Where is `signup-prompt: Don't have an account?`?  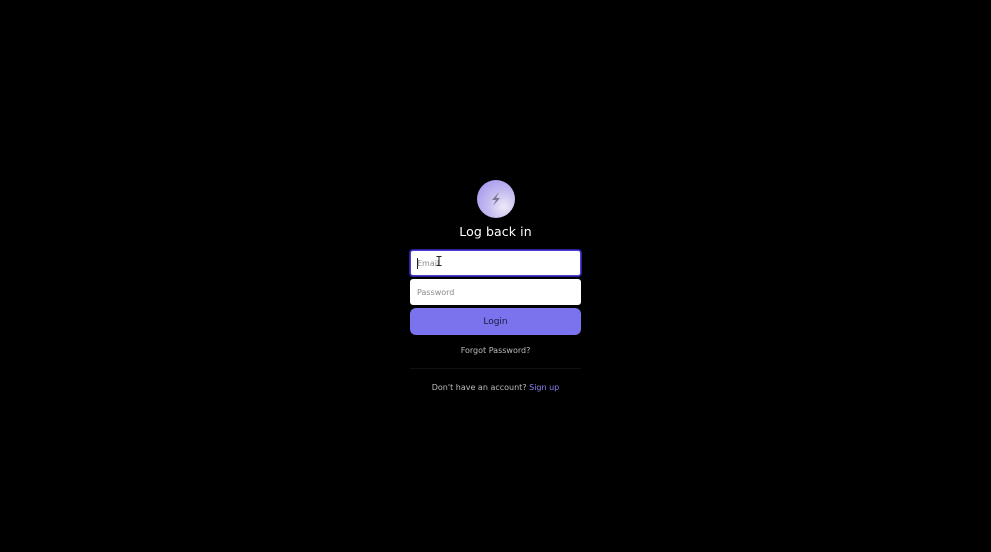
signup-prompt: Don't have an account? is located at coordinates (479, 387).